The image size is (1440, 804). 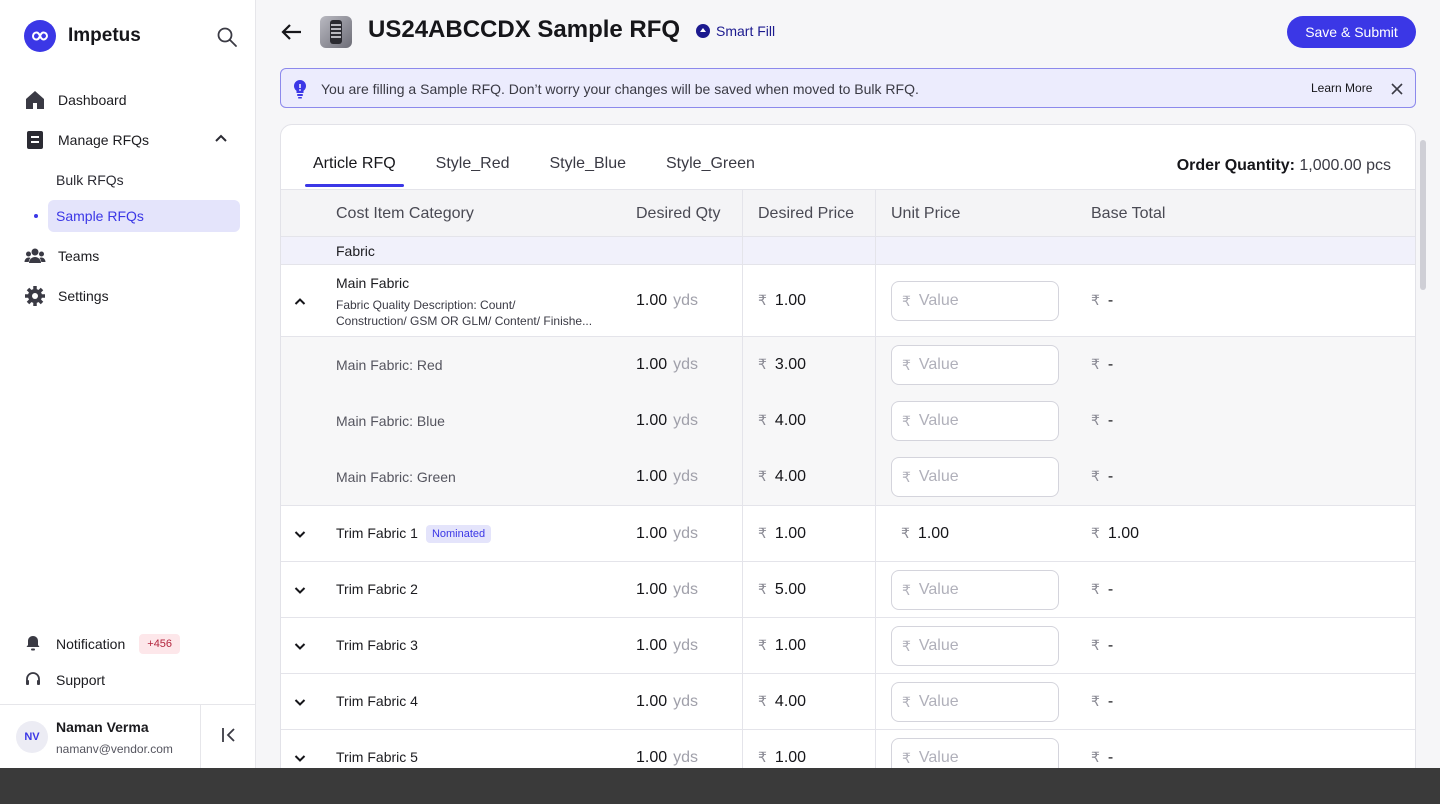 I want to click on tab-style-green: Style_Green, so click(x=710, y=171).